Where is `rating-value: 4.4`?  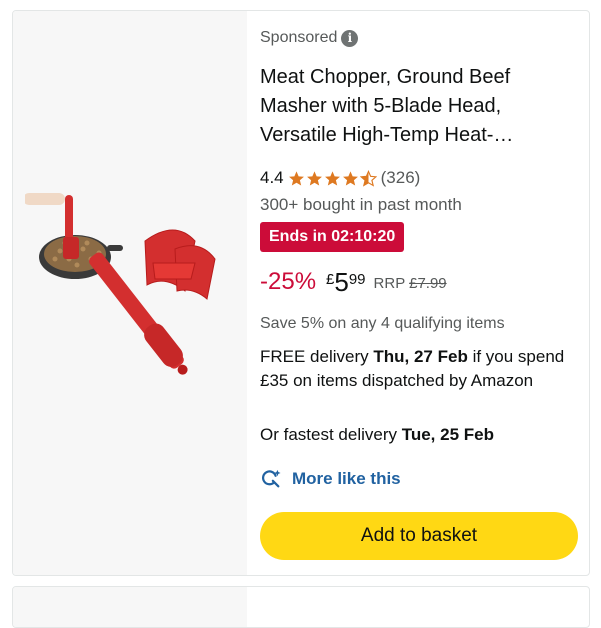
rating-value: 4.4 is located at coordinates (272, 177).